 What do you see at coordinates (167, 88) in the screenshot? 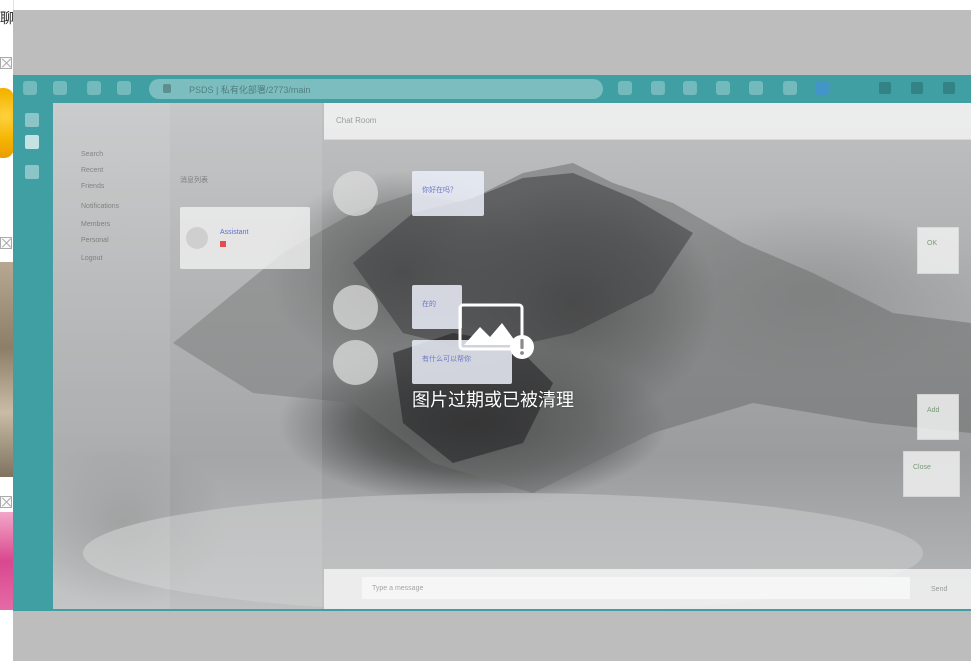
I see `lock-icon` at bounding box center [167, 88].